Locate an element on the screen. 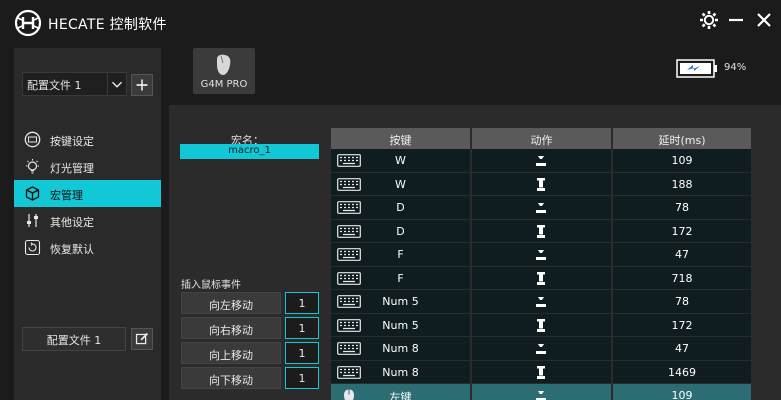  key-label: W is located at coordinates (400, 160).